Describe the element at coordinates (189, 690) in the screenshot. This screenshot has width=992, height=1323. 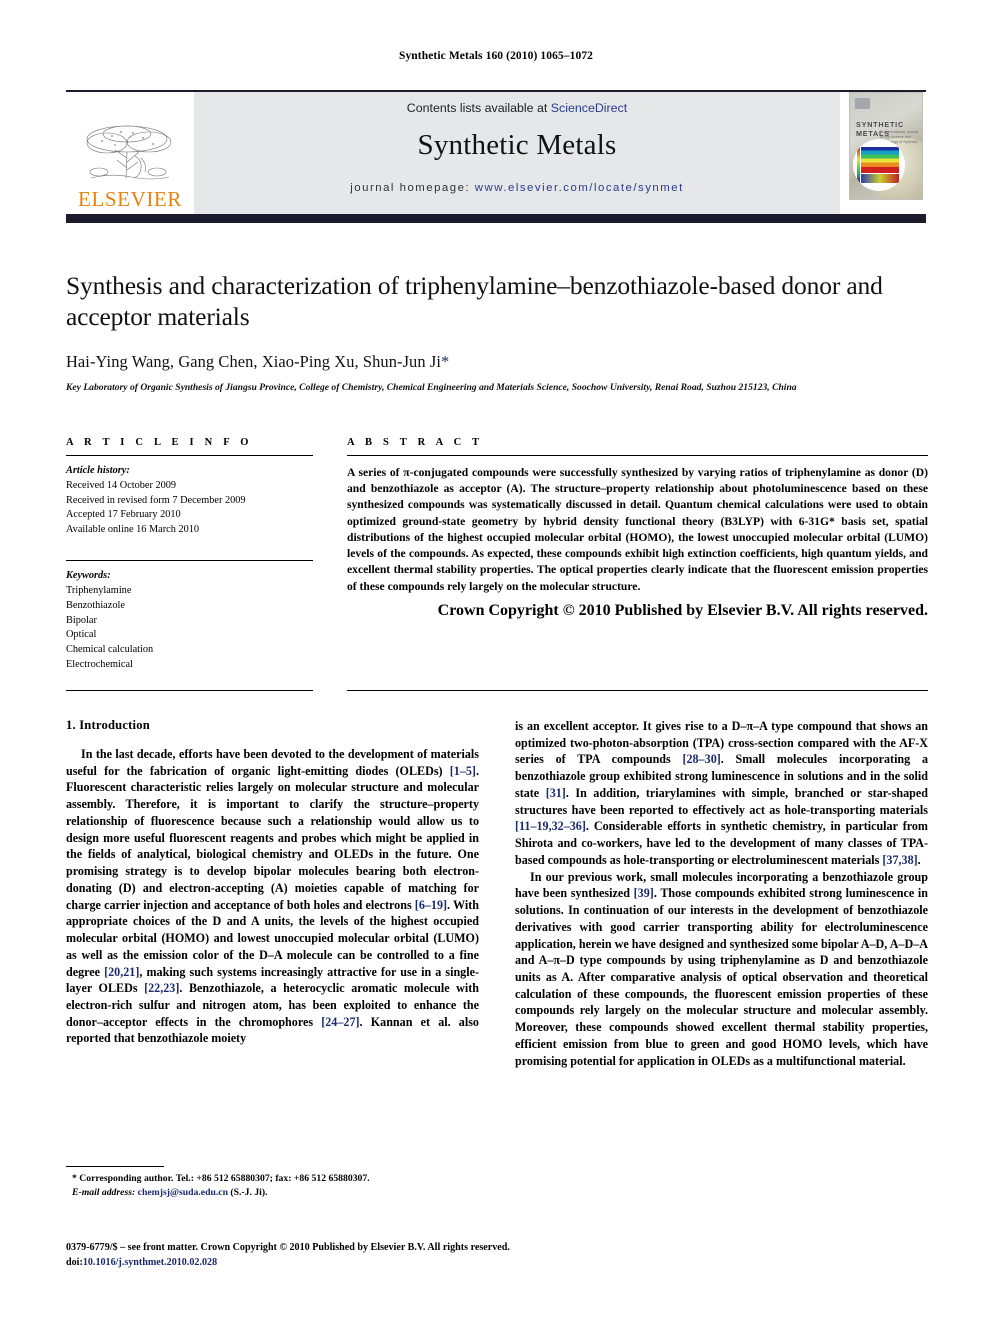
I see `body-rule-left` at that location.